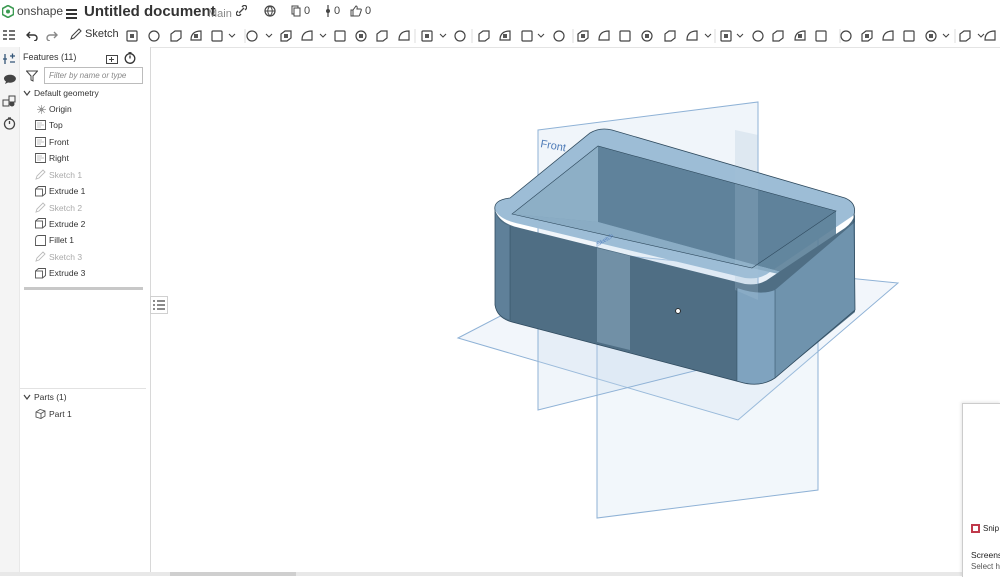 The width and height of the screenshot is (1000, 577). What do you see at coordinates (981, 490) in the screenshot?
I see `snip-notification: Snip Screens Select h` at bounding box center [981, 490].